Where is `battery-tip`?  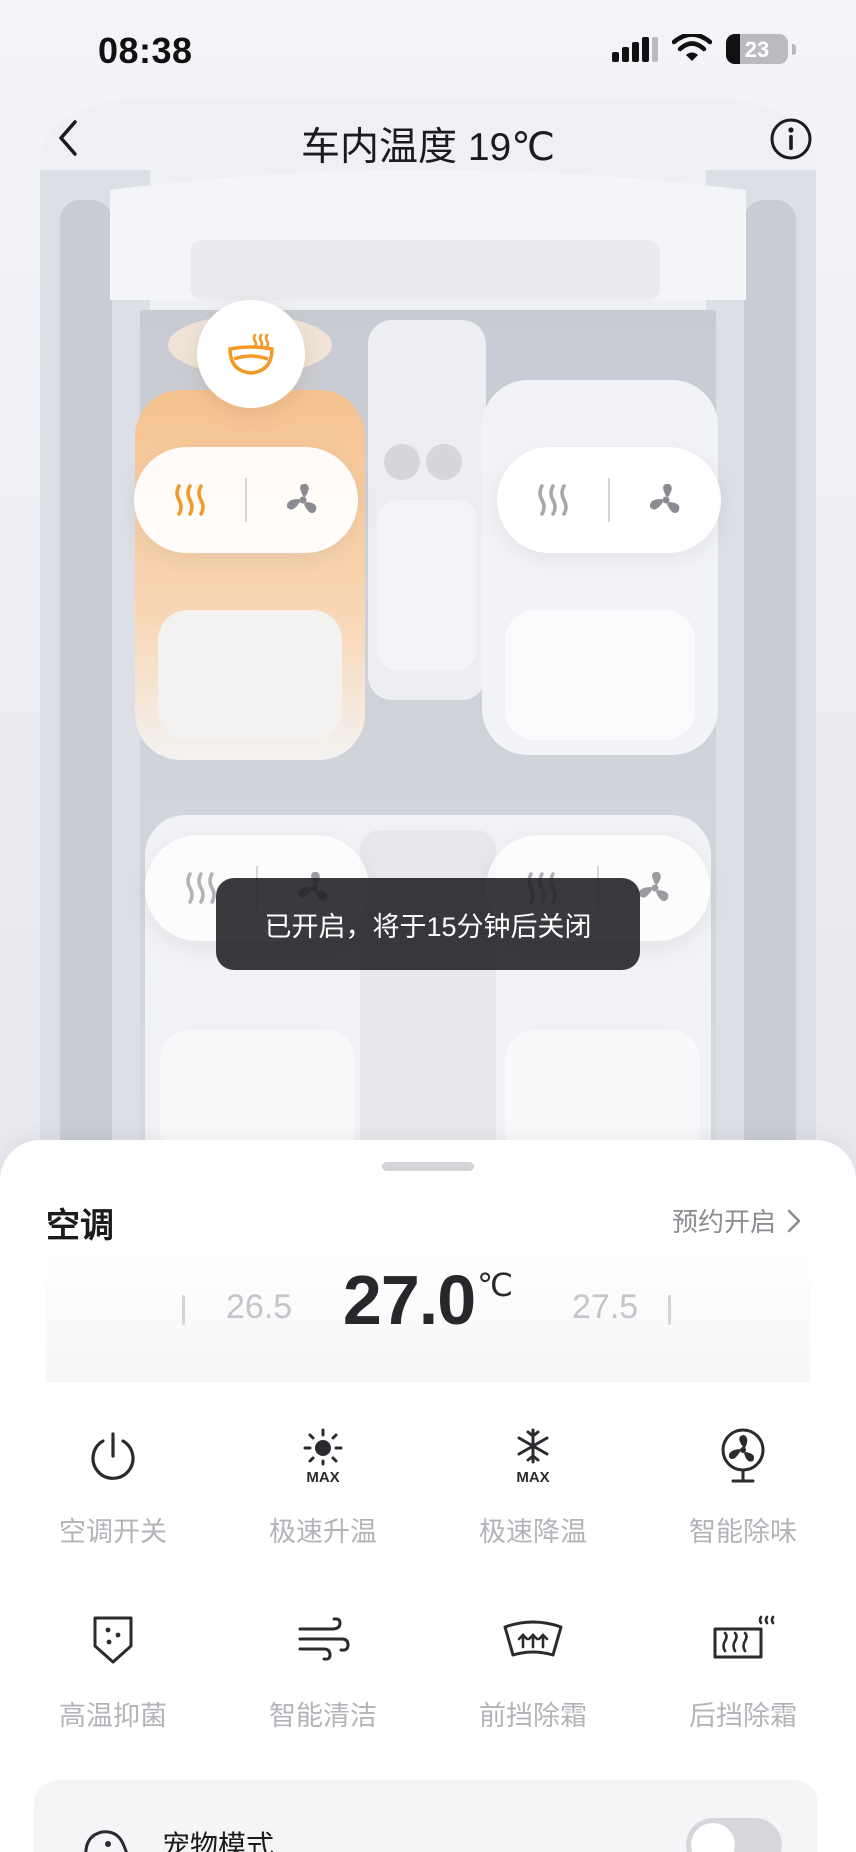 battery-tip is located at coordinates (794, 49).